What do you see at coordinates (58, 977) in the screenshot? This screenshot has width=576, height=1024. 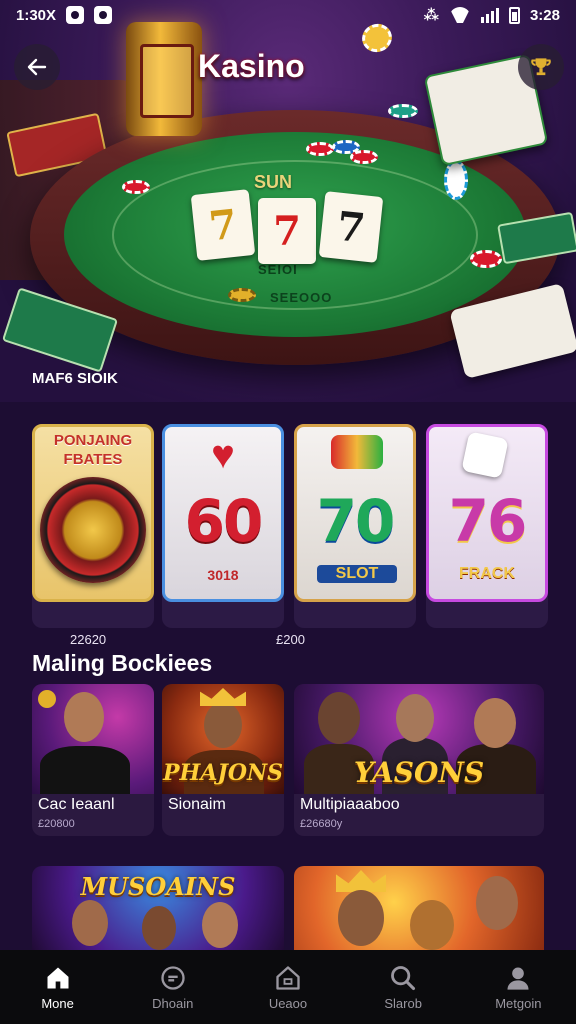 I see `home-icon` at bounding box center [58, 977].